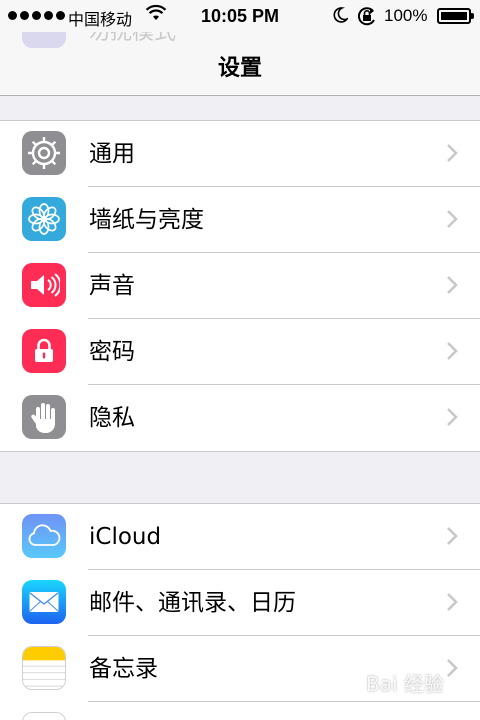 The image size is (480, 720). Describe the element at coordinates (123, 669) in the screenshot. I see `settings-row-label: 备忘录` at that location.